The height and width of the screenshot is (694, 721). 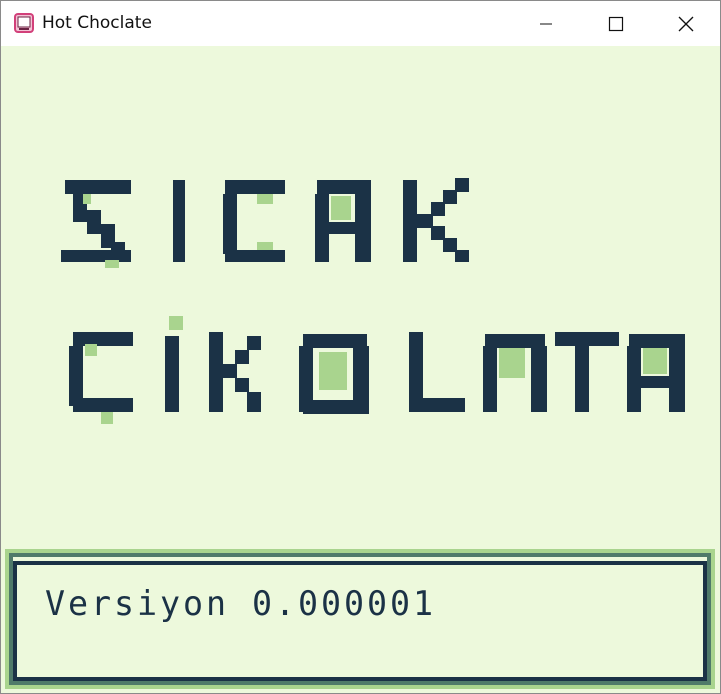 What do you see at coordinates (240, 604) in the screenshot?
I see `version-label: Versiyon 0.000001` at bounding box center [240, 604].